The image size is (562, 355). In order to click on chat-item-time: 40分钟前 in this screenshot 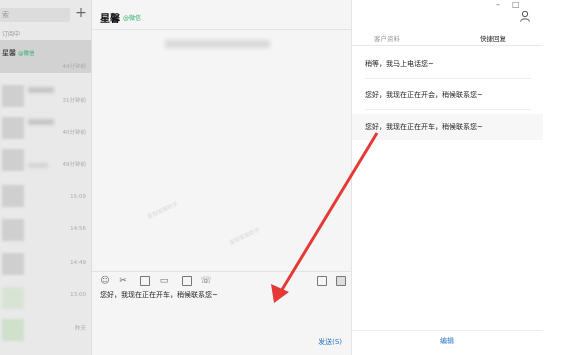, I will do `click(74, 133)`.